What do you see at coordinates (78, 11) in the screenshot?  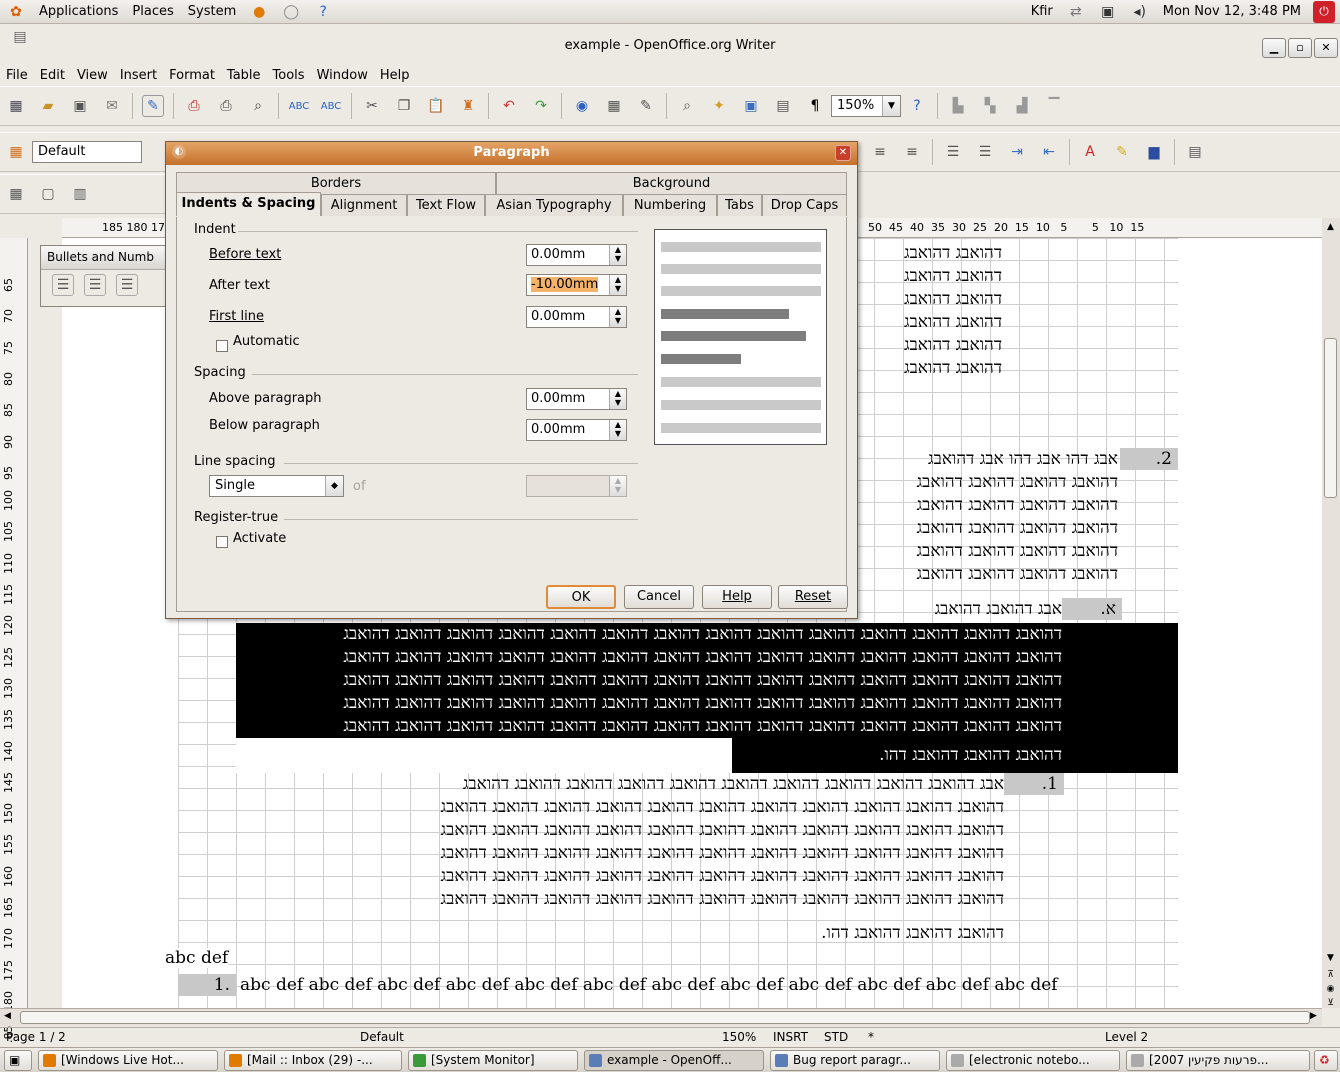 I see `menu-applications: Applications` at bounding box center [78, 11].